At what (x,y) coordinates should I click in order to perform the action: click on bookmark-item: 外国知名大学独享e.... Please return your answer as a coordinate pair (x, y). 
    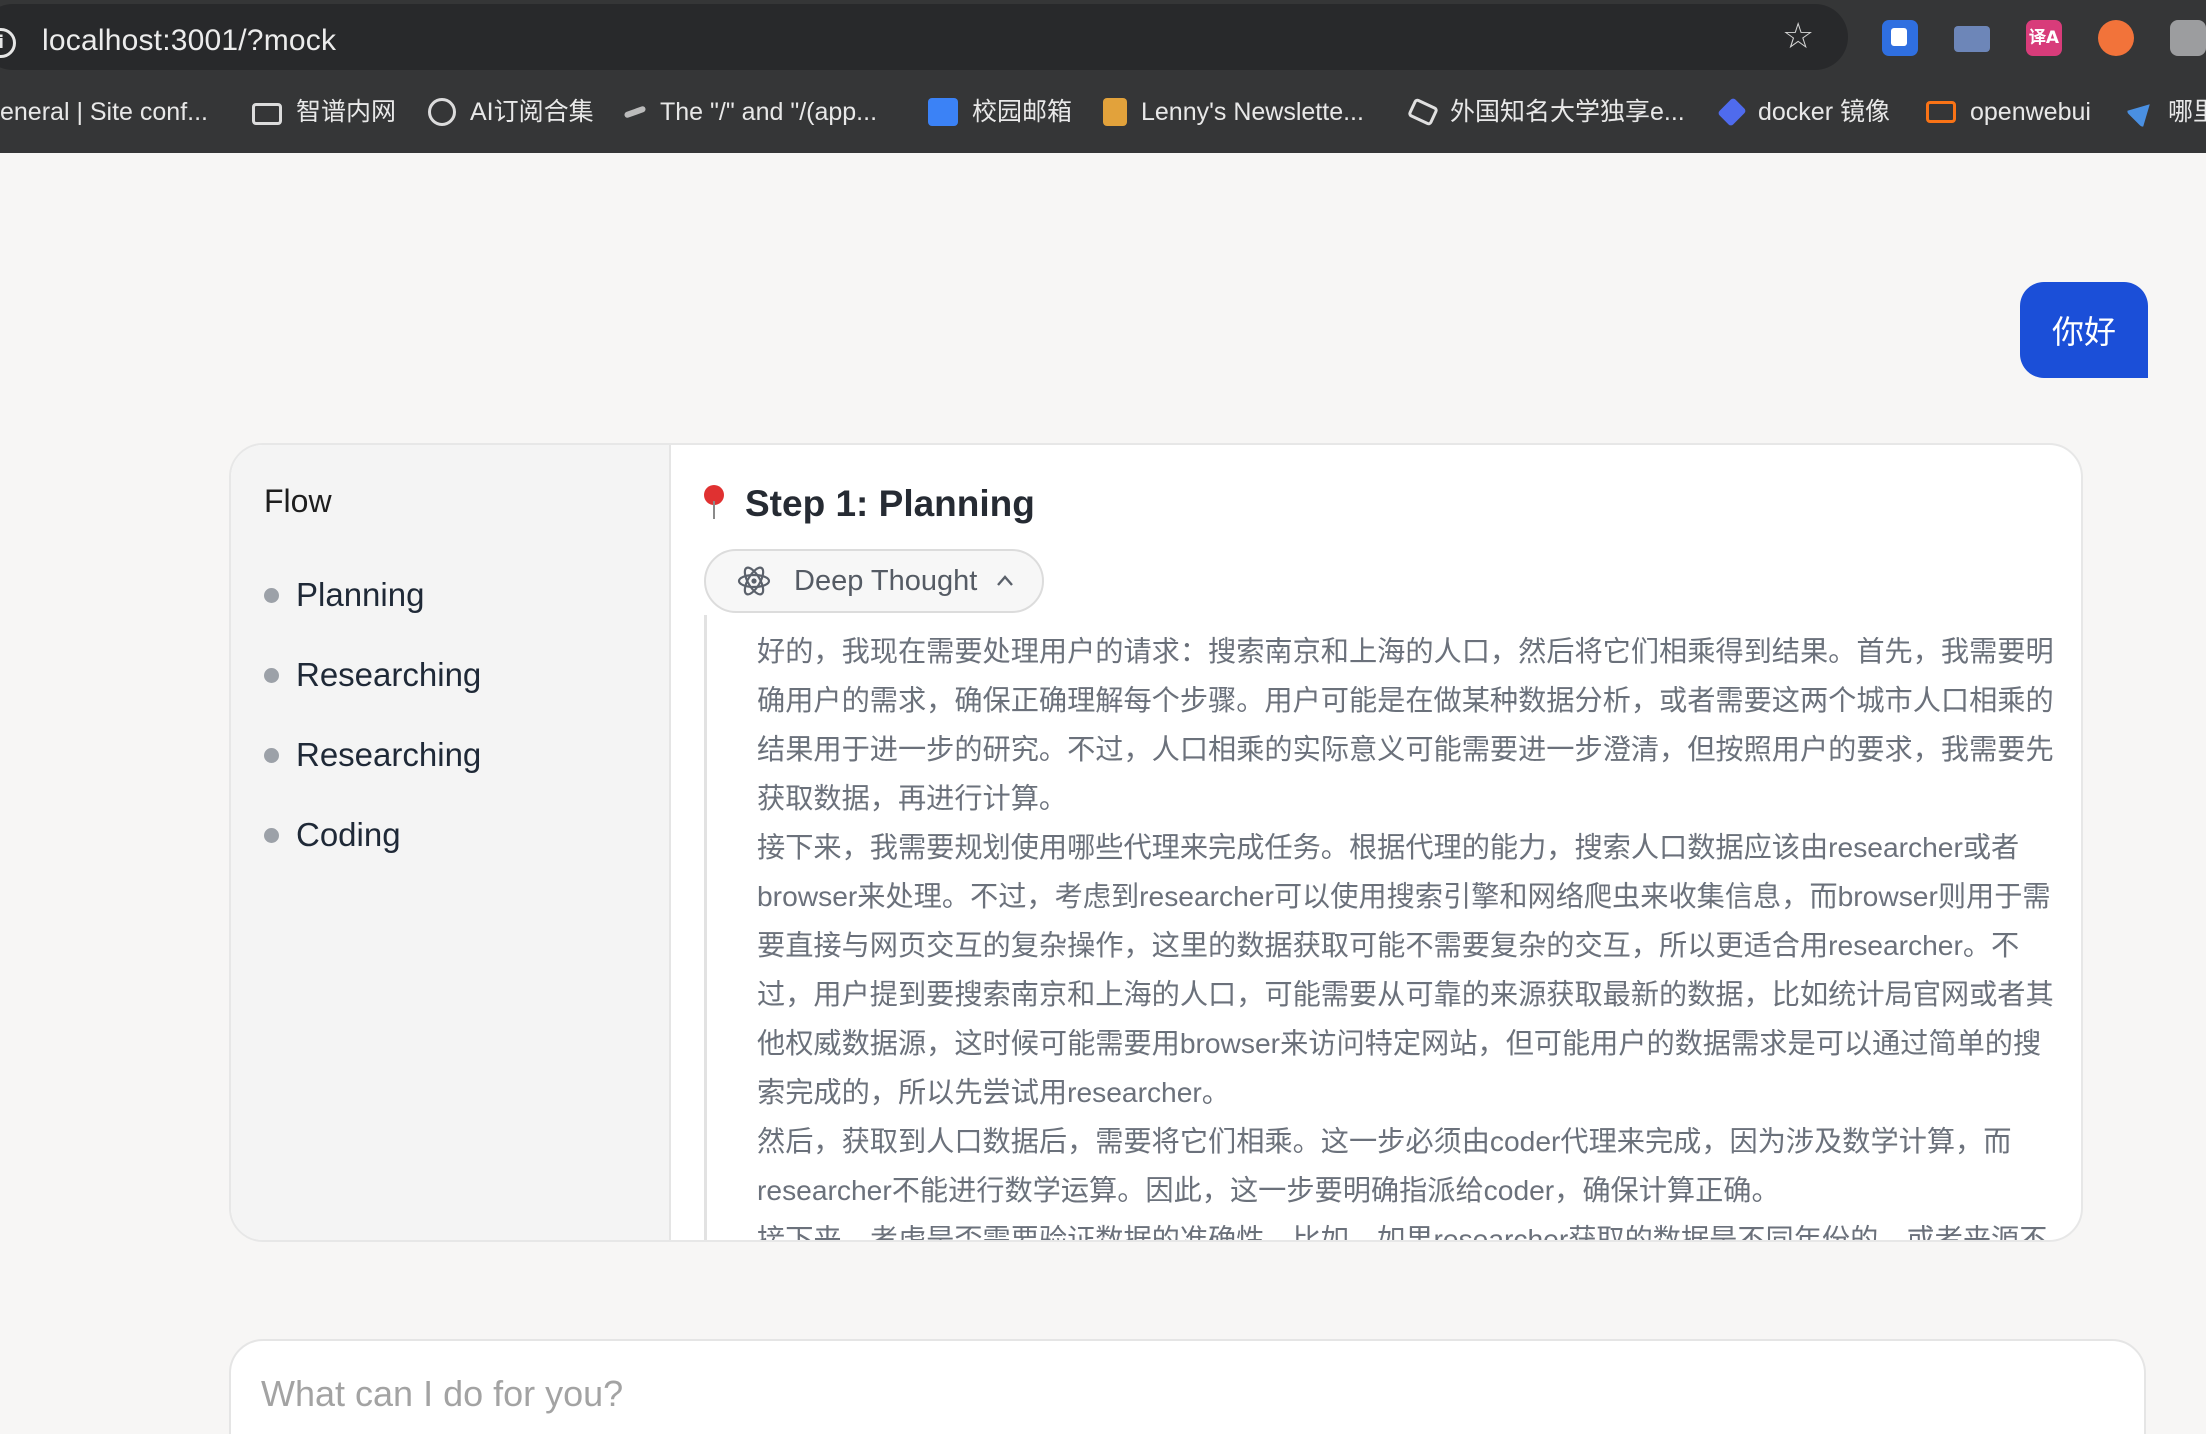
    Looking at the image, I should click on (1545, 112).